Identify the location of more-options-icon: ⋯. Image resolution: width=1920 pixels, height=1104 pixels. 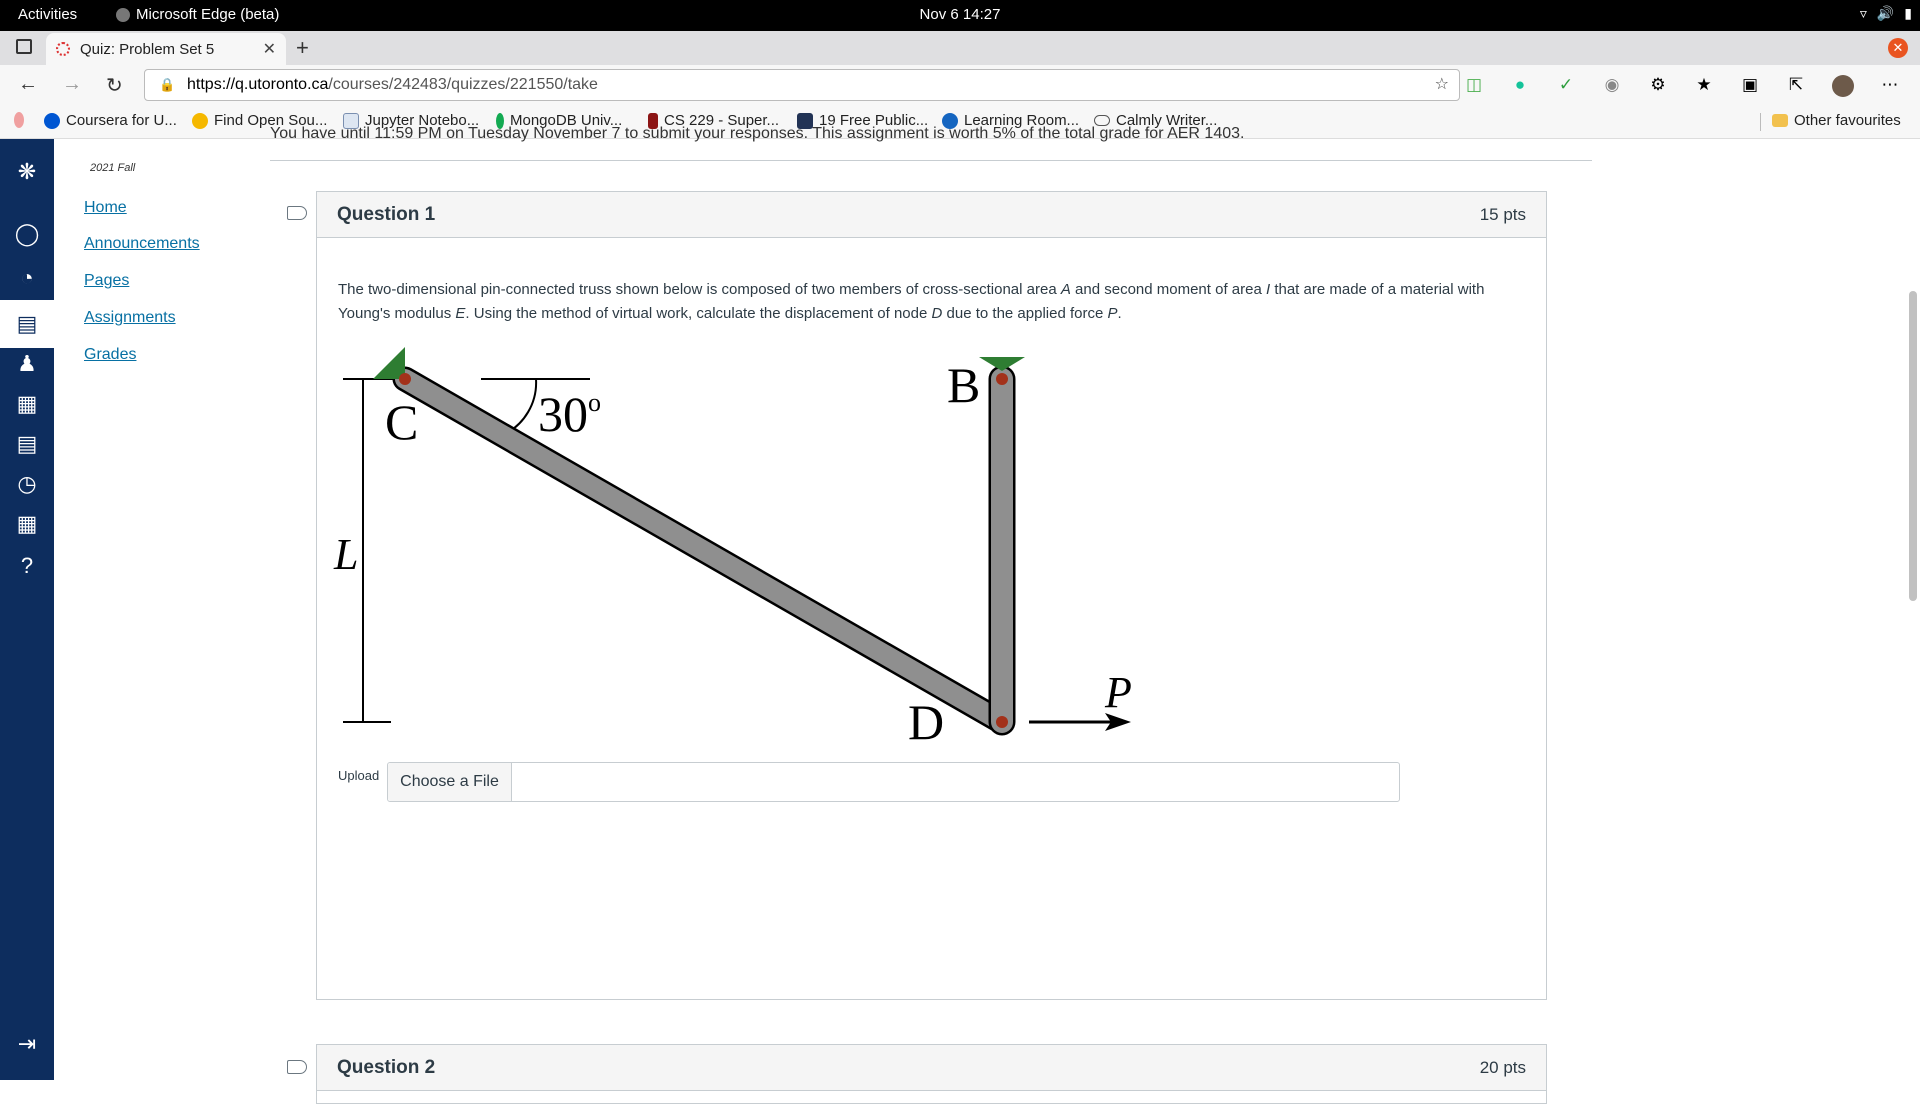
(1890, 86).